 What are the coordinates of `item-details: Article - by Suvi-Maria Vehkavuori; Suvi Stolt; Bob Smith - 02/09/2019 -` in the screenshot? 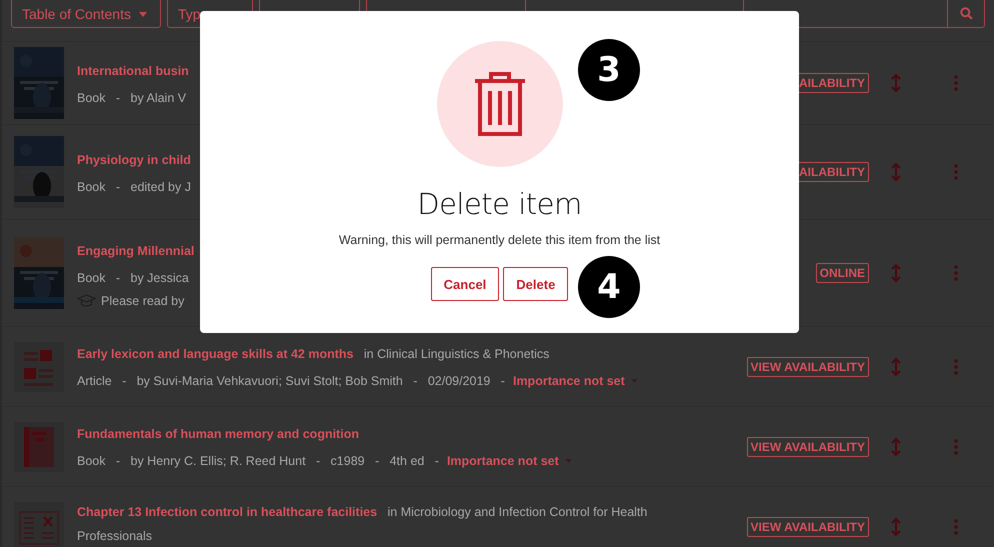 It's located at (291, 381).